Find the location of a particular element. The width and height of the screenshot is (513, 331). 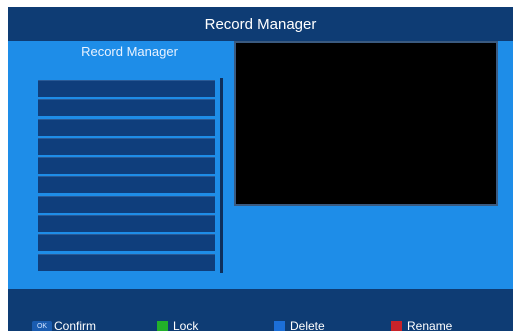

lock-hint: Lock is located at coordinates (177, 325).